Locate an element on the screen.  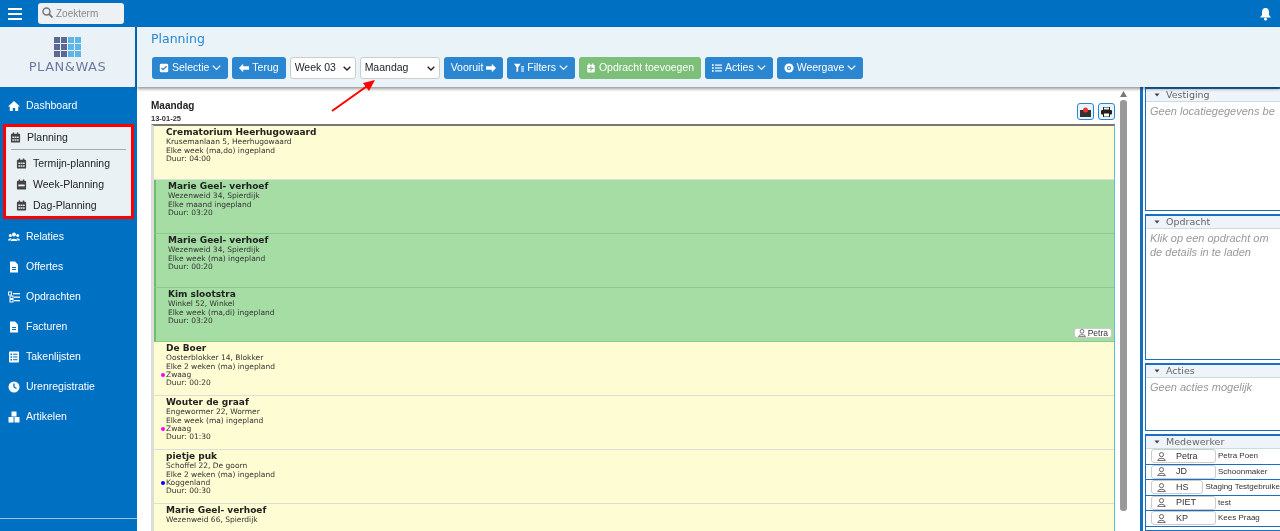
logo-icon is located at coordinates (67, 47).